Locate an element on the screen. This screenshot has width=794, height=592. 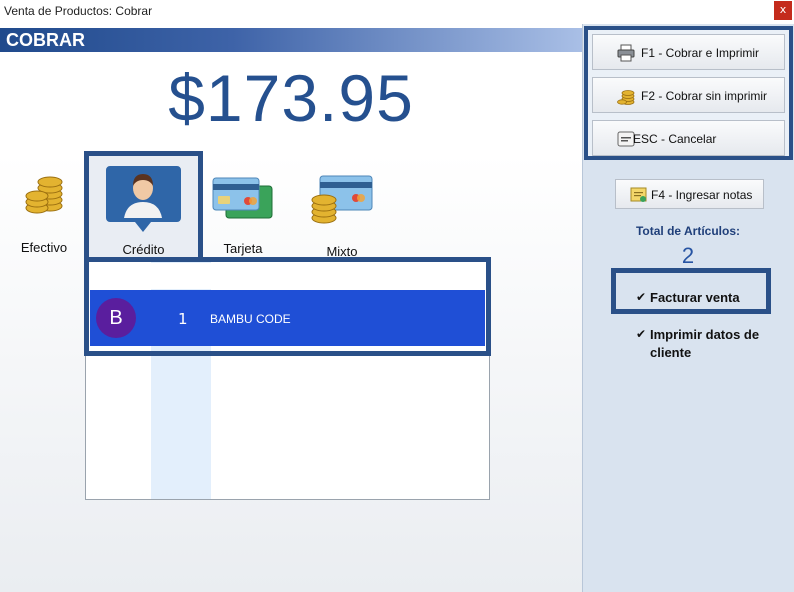
window-title: Venta de Productos: Cobrar is located at coordinates (78, 11).